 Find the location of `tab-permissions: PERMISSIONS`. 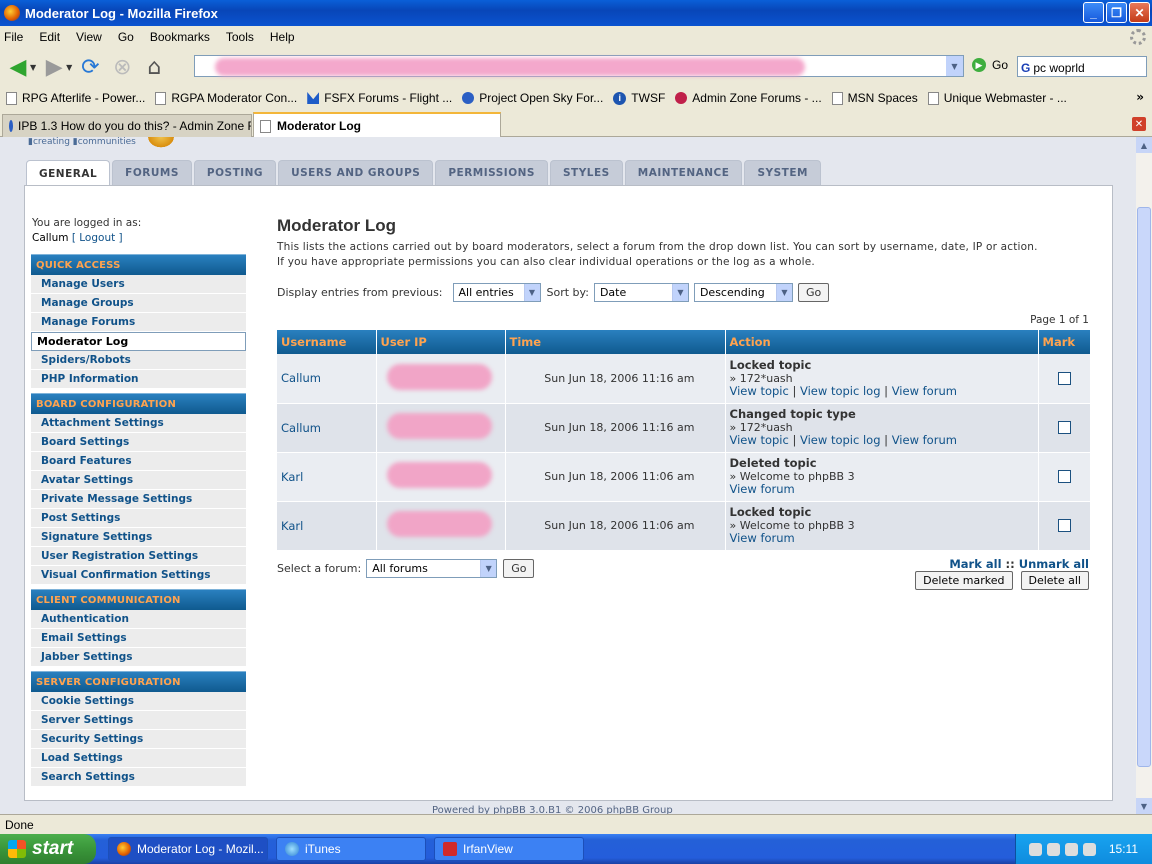

tab-permissions: PERMISSIONS is located at coordinates (491, 172).